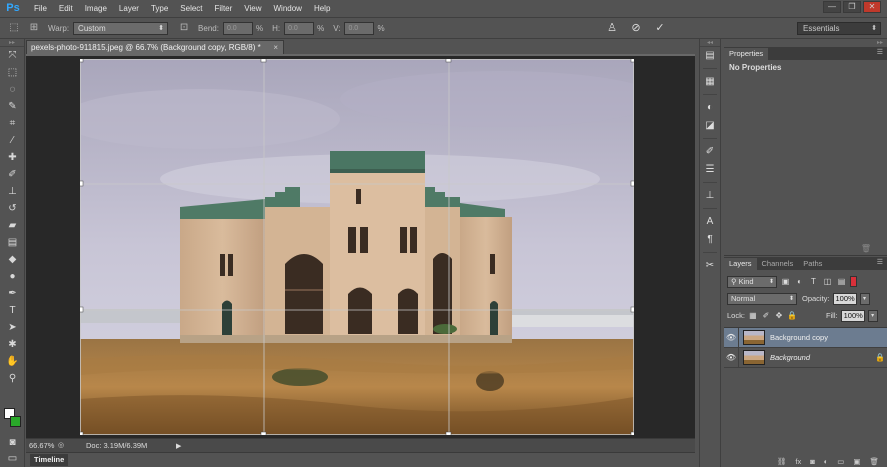 The width and height of the screenshot is (887, 467). I want to click on adjustment-layer-icon: ◐, so click(826, 461).